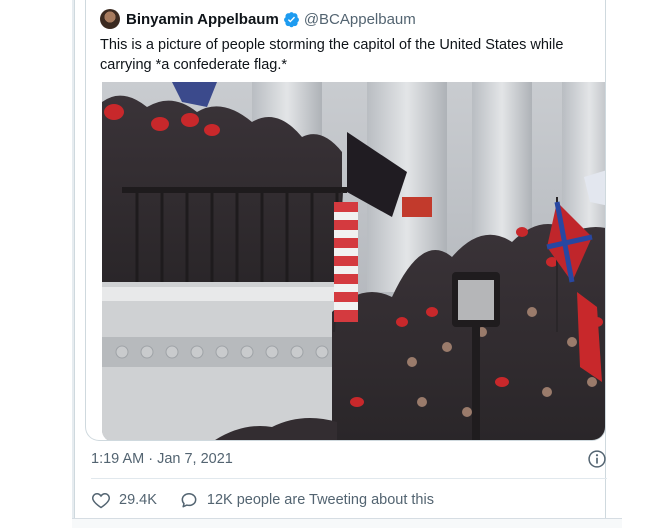 The image size is (659, 528). I want to click on tweeting-about-link: 12K people are Tweeting about this, so click(320, 500).